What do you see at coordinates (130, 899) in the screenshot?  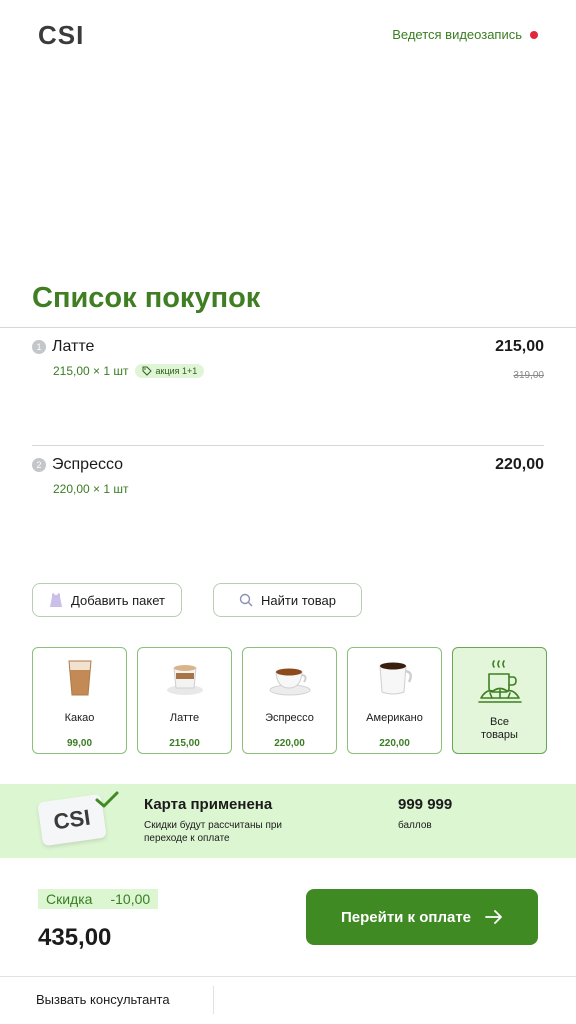 I see `discount-value: -10,00` at bounding box center [130, 899].